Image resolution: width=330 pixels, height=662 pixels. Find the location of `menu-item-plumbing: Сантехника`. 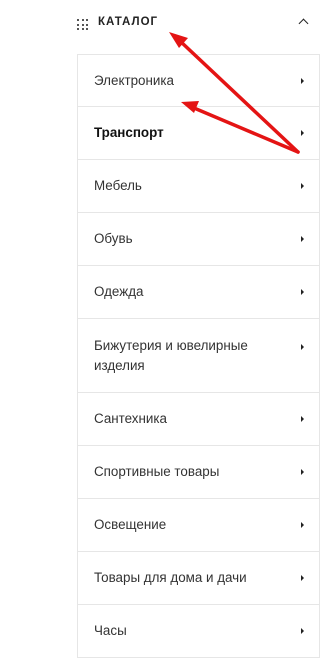

menu-item-plumbing: Сантехника is located at coordinates (198, 419).